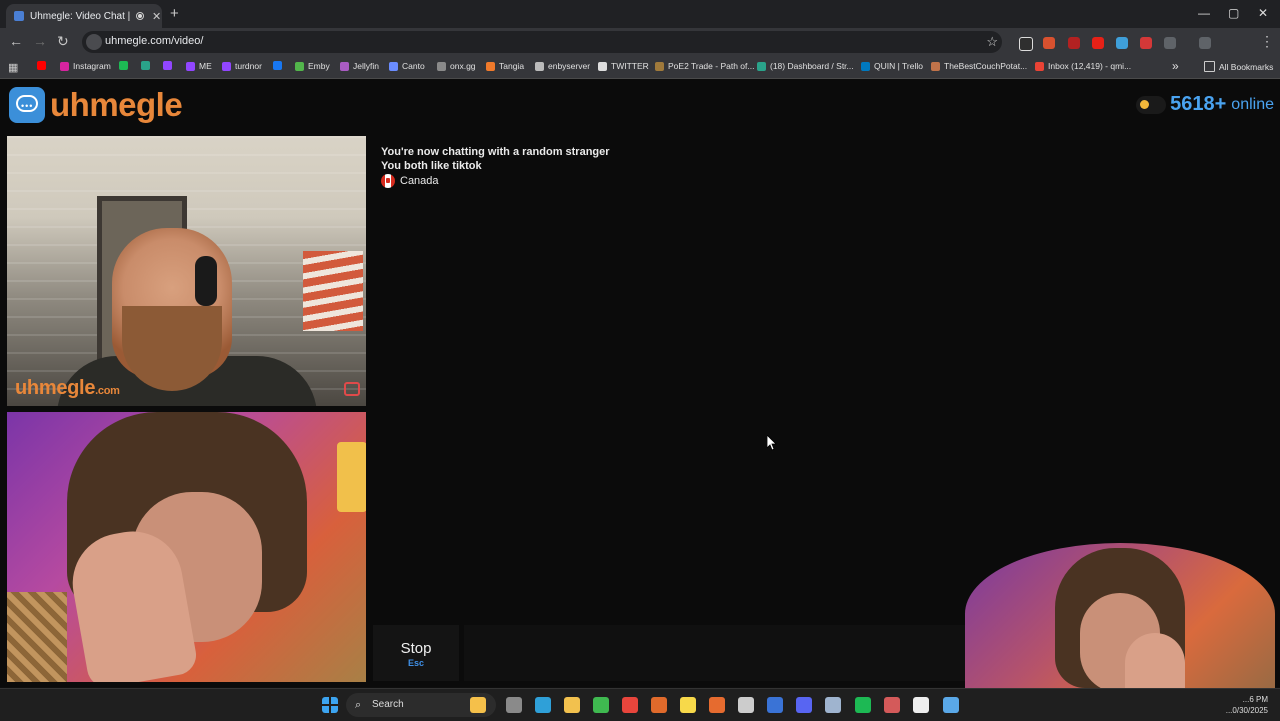 This screenshot has width=1280, height=721. I want to click on more-bookmarks-button: », so click(1175, 66).